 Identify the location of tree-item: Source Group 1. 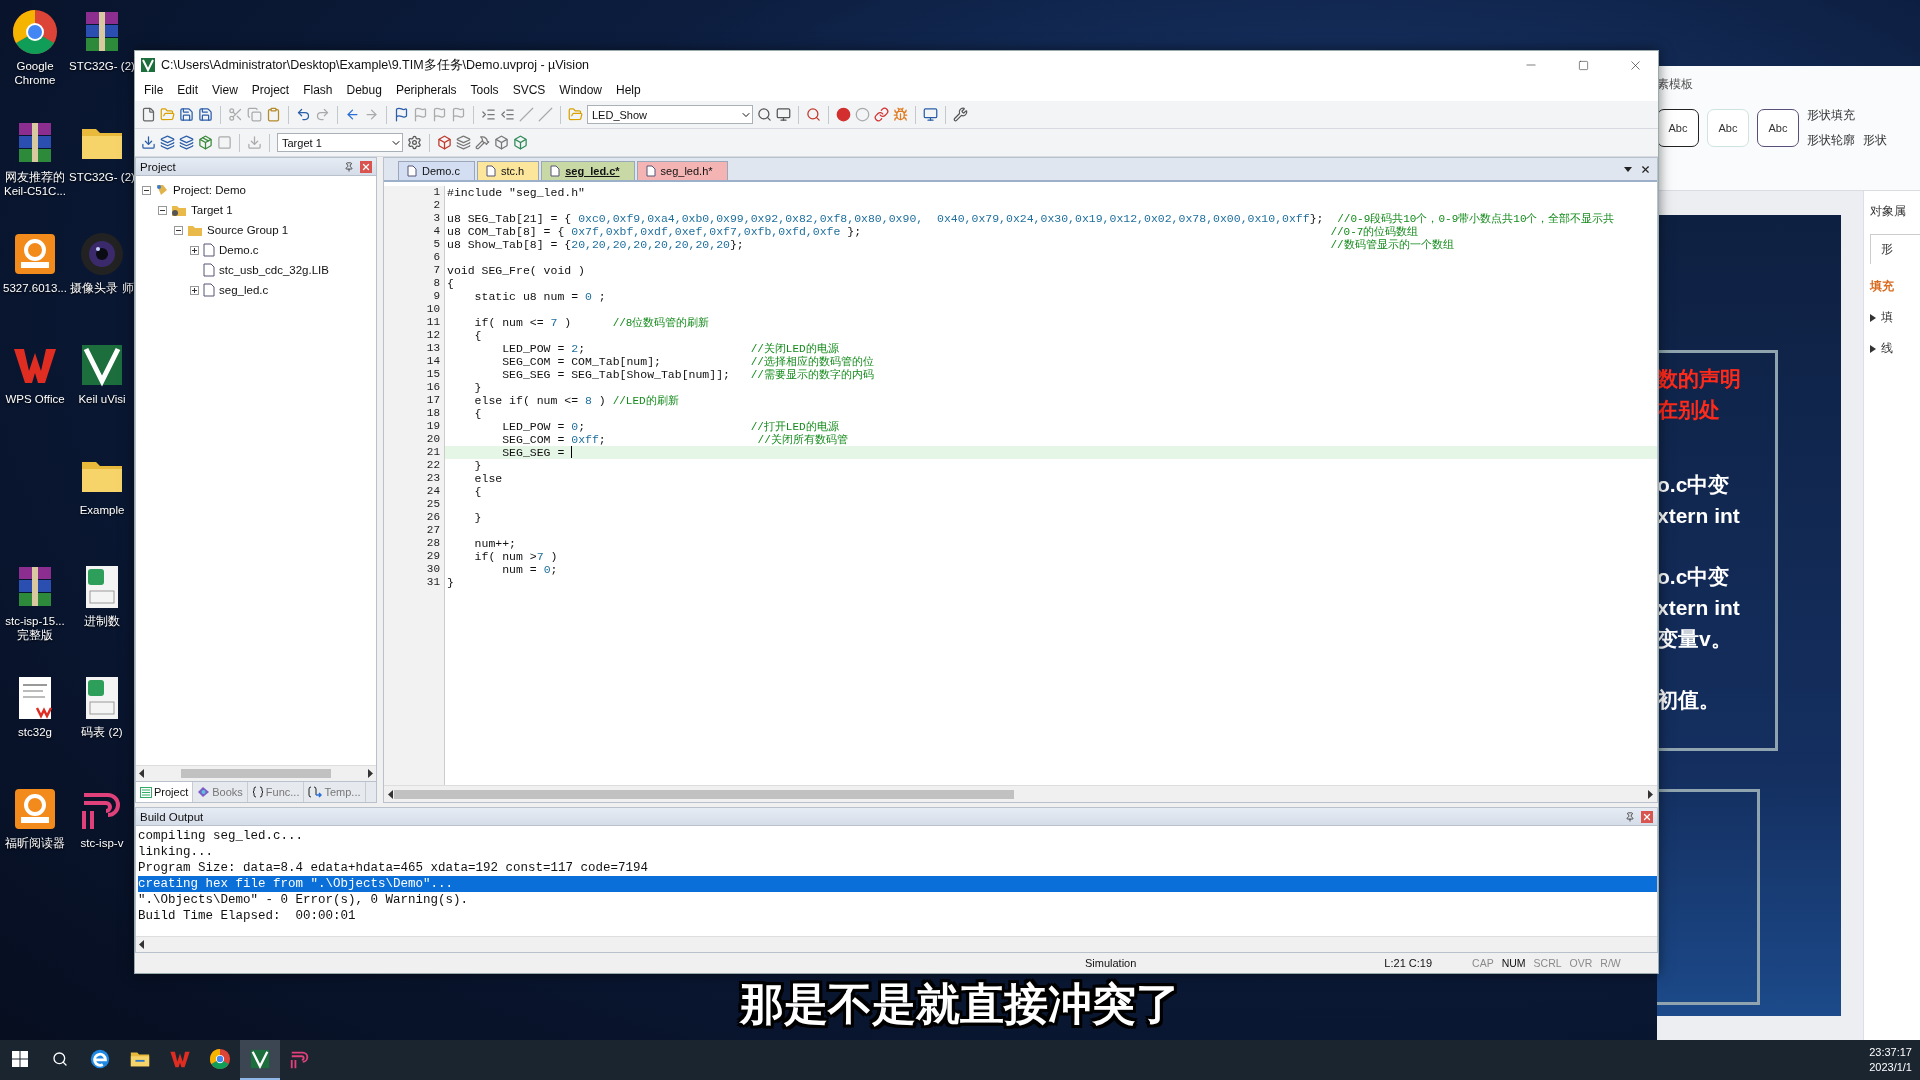
(248, 230).